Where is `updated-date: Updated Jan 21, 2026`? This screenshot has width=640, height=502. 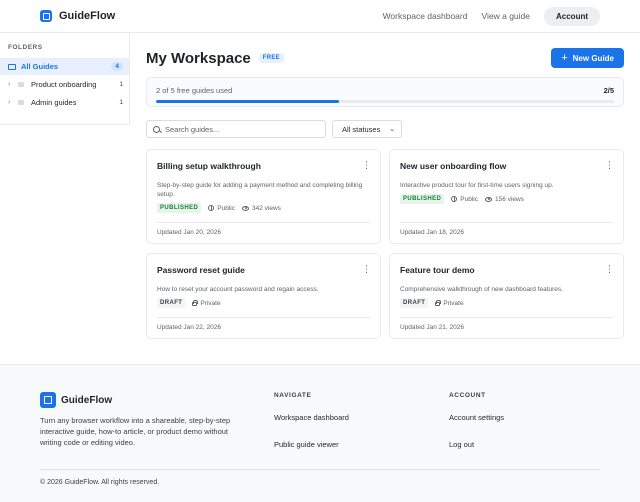
updated-date: Updated Jan 21, 2026 is located at coordinates (506, 324).